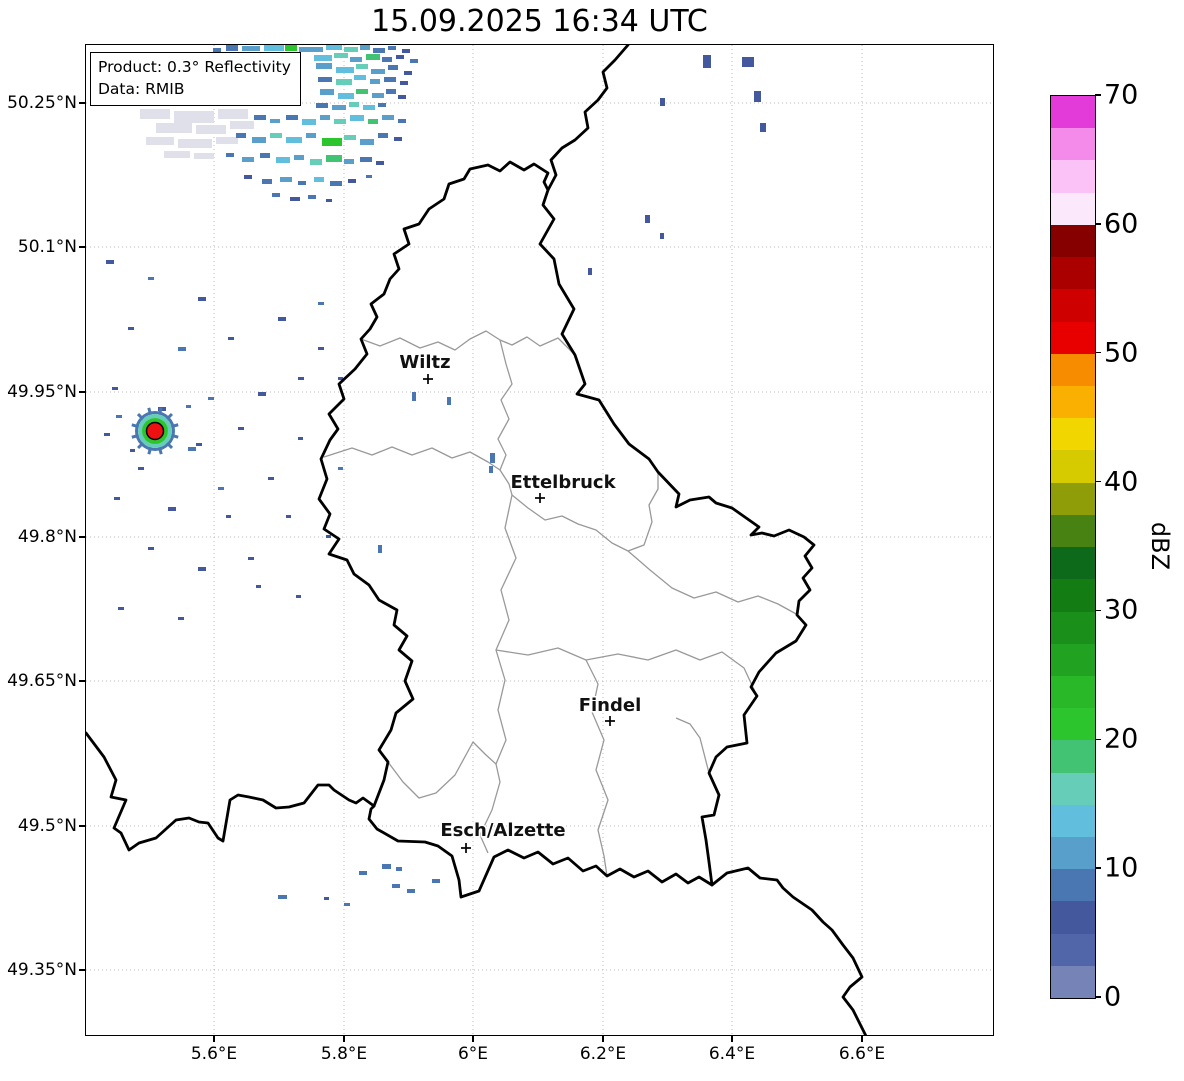 The height and width of the screenshot is (1081, 1184). What do you see at coordinates (214, 1054) in the screenshot?
I see `longitude-tick-label: 5.6°E` at bounding box center [214, 1054].